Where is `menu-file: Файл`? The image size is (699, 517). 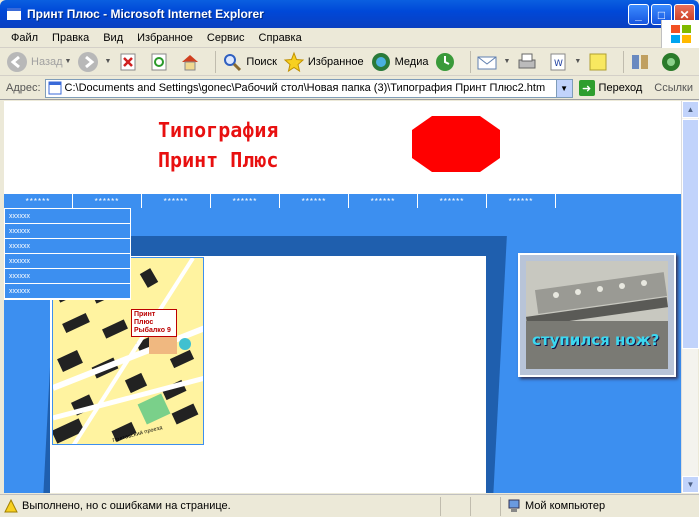 menu-file: Файл is located at coordinates (24, 38).